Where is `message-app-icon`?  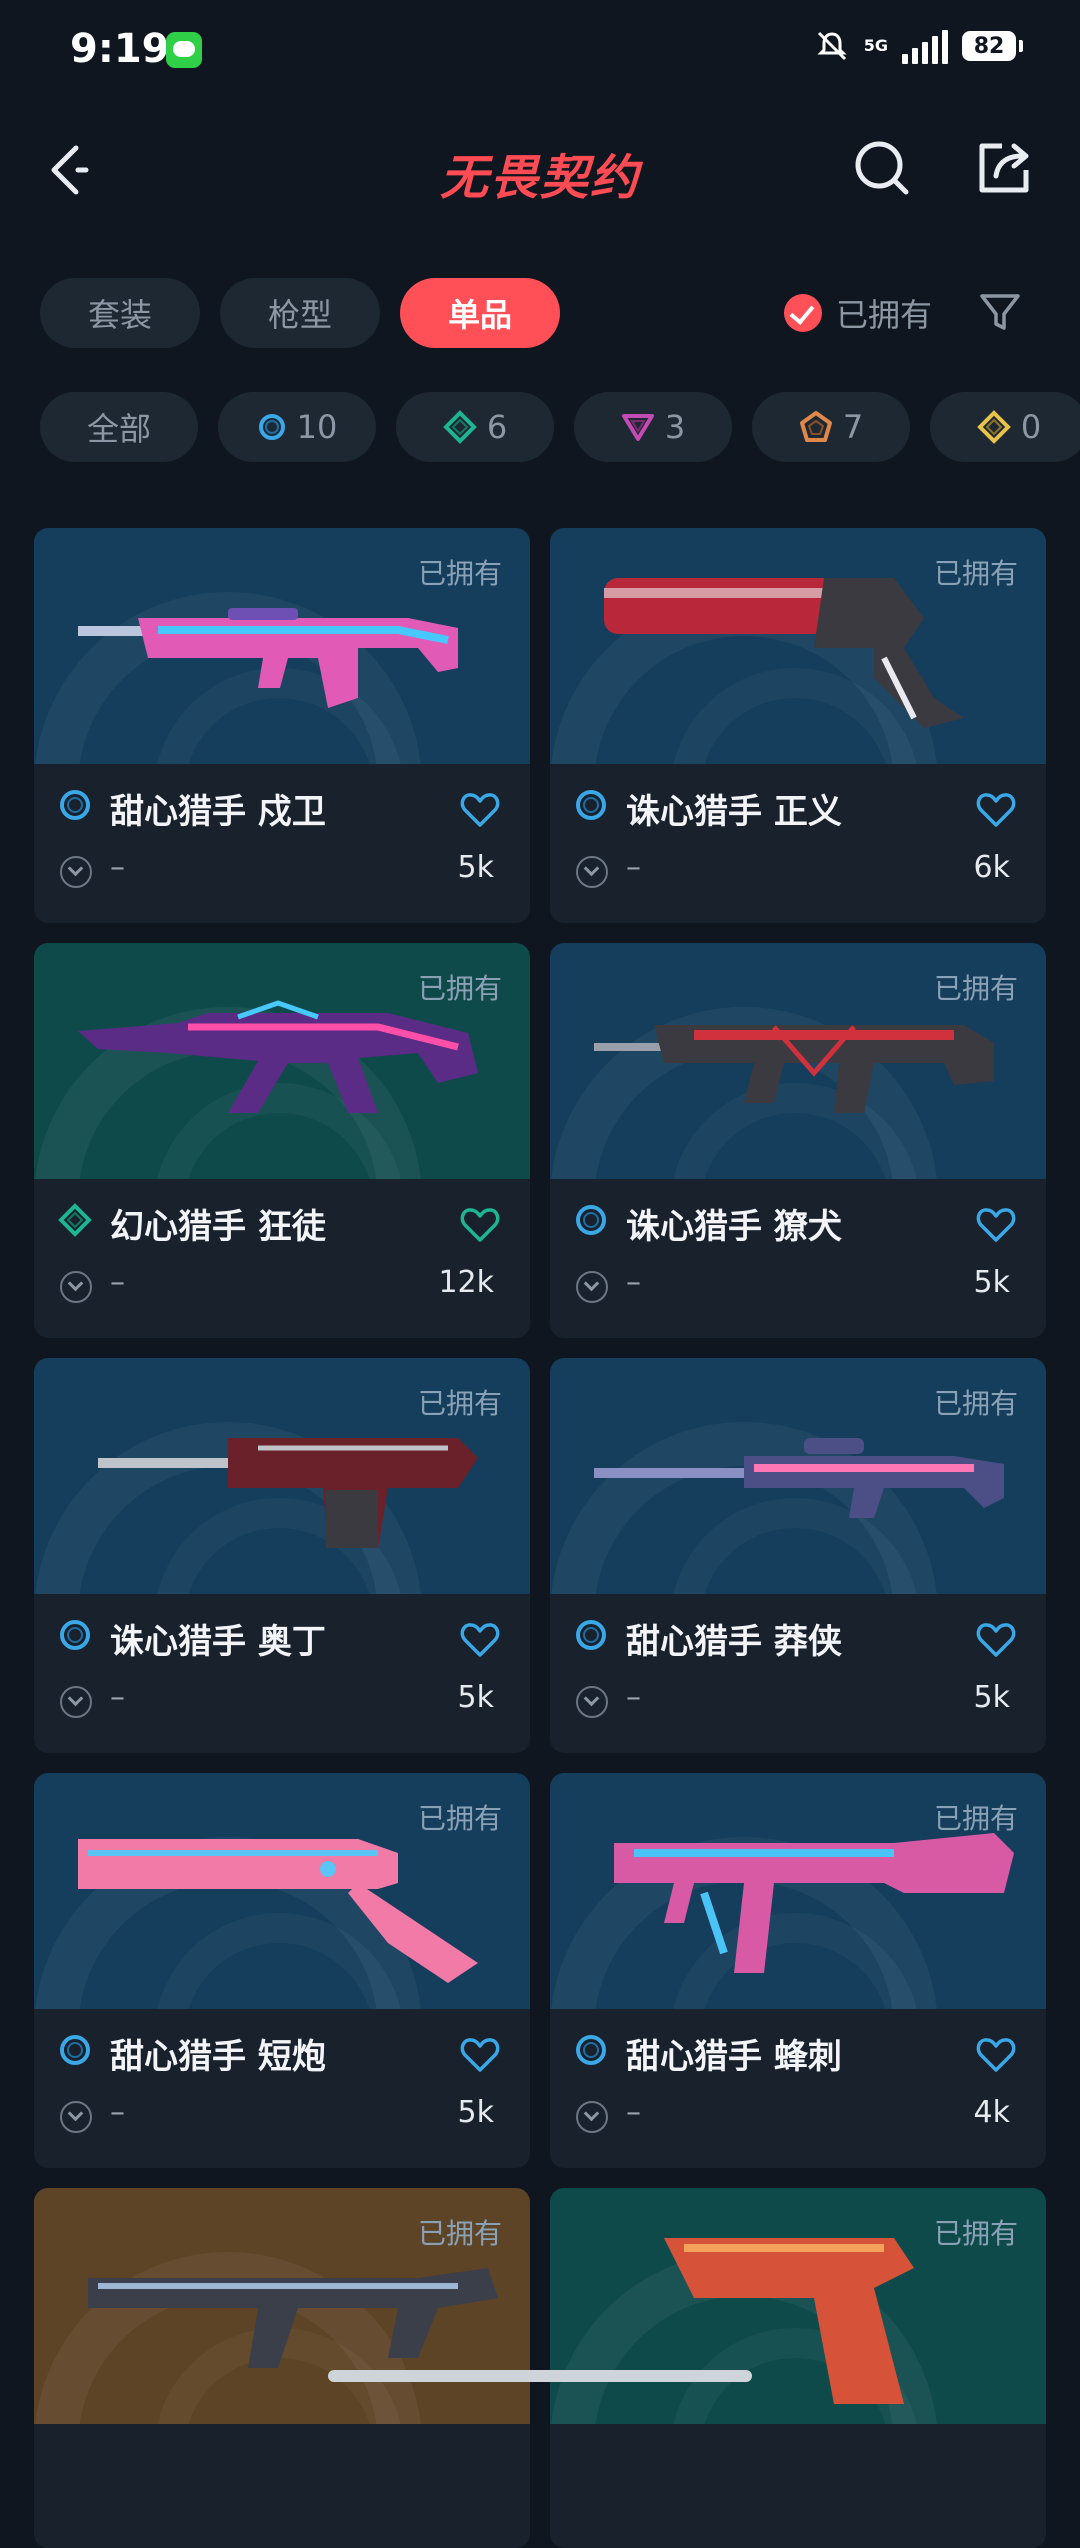
message-app-icon is located at coordinates (184, 50).